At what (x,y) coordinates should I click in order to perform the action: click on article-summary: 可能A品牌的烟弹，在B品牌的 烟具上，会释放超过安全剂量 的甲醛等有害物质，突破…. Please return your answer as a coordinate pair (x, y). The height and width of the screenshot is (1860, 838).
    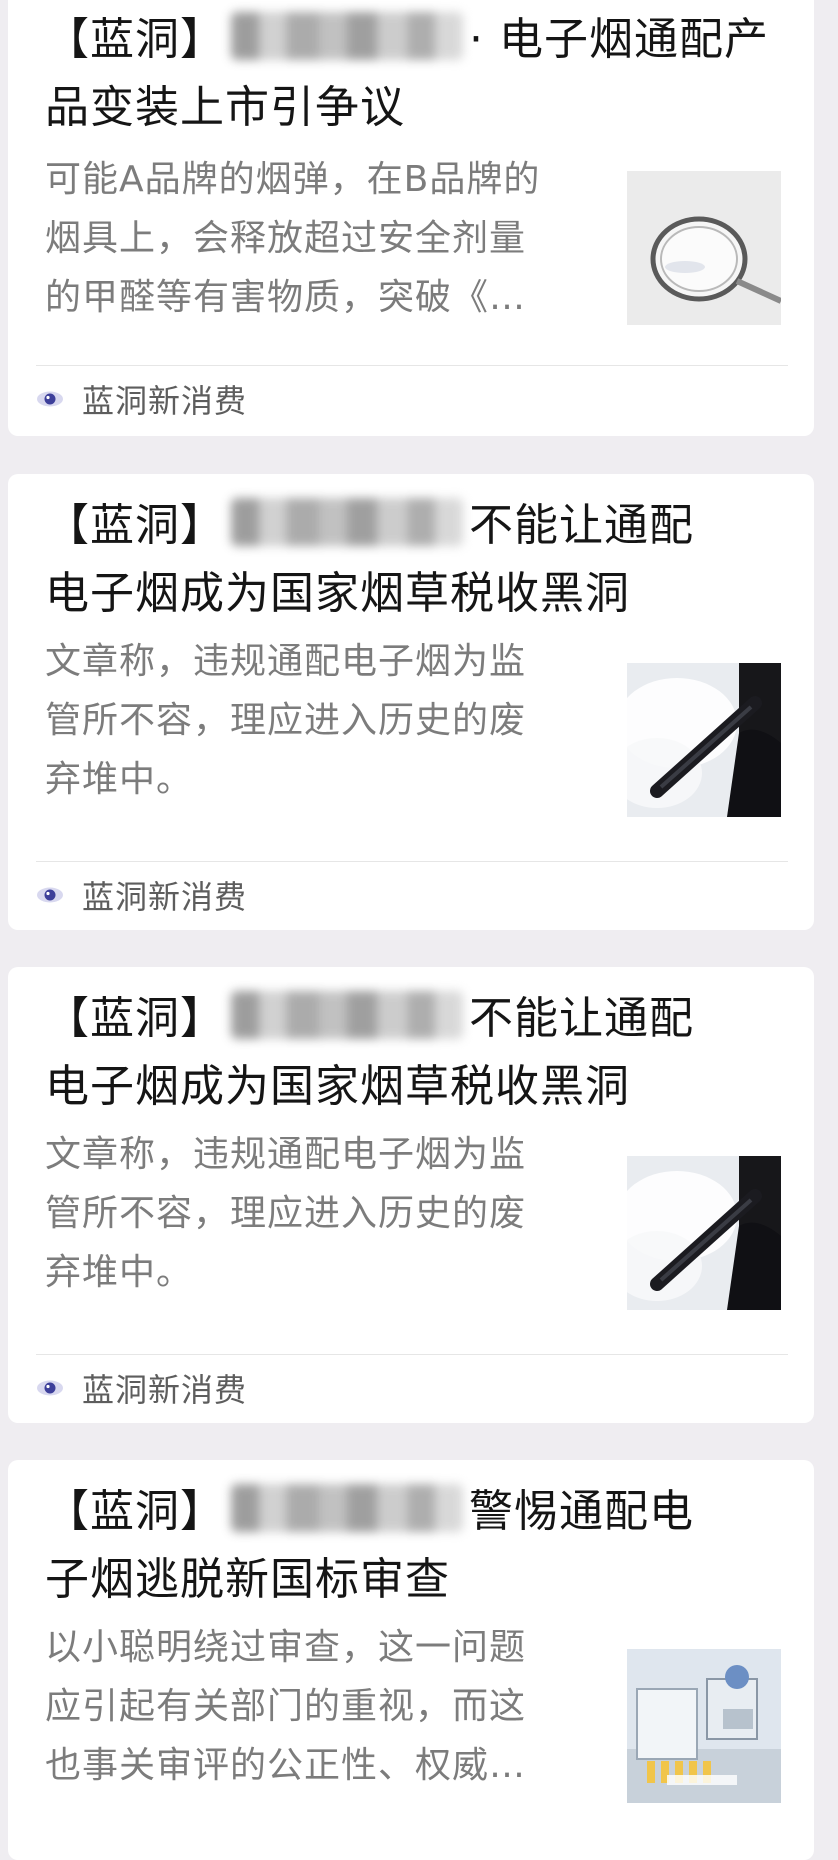
    Looking at the image, I should click on (325, 238).